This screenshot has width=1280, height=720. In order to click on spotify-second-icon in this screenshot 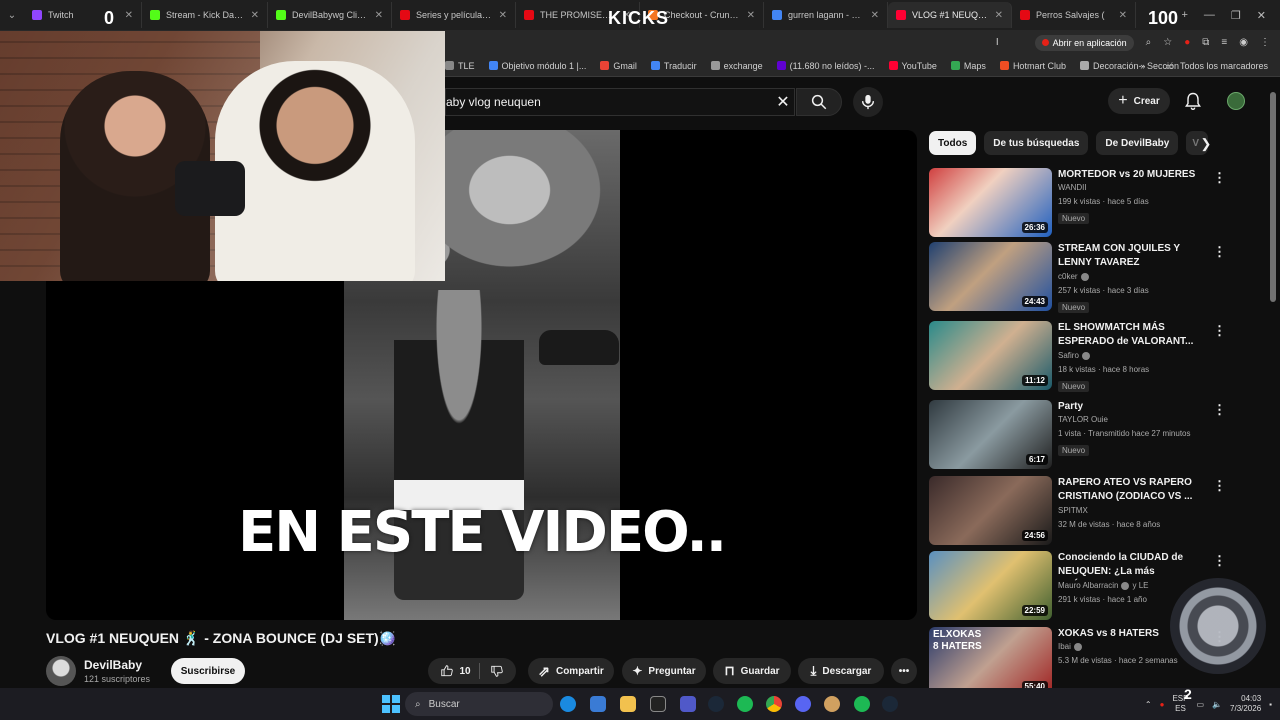, I will do `click(862, 704)`.